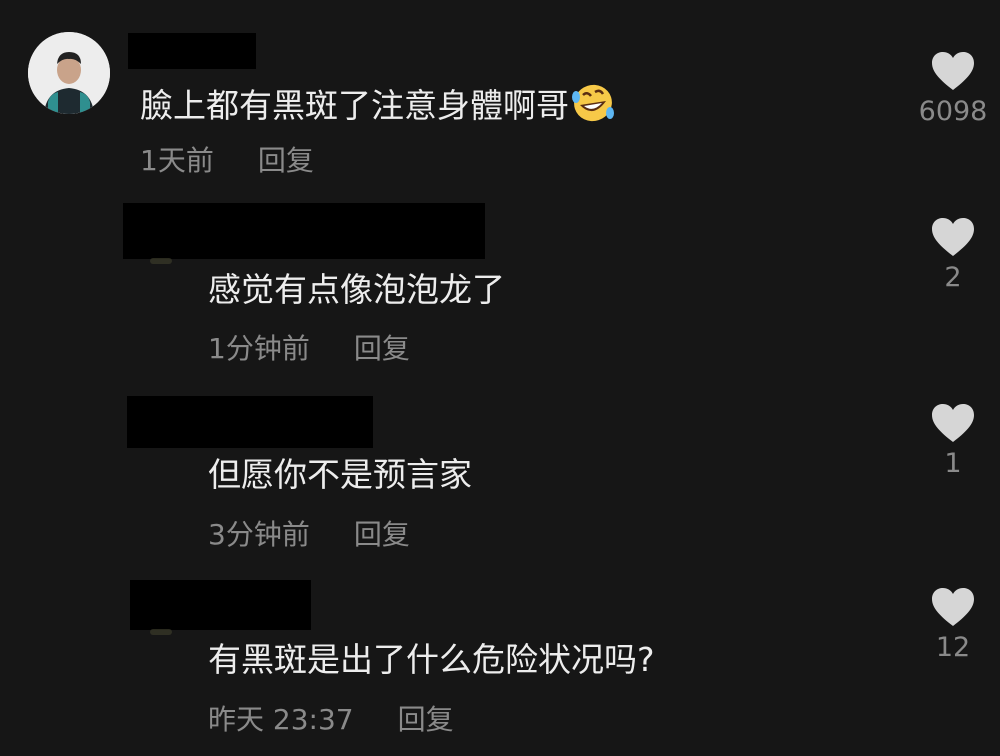 The image size is (1000, 756). What do you see at coordinates (259, 534) in the screenshot?
I see `reply-timestamp: 3分钟前` at bounding box center [259, 534].